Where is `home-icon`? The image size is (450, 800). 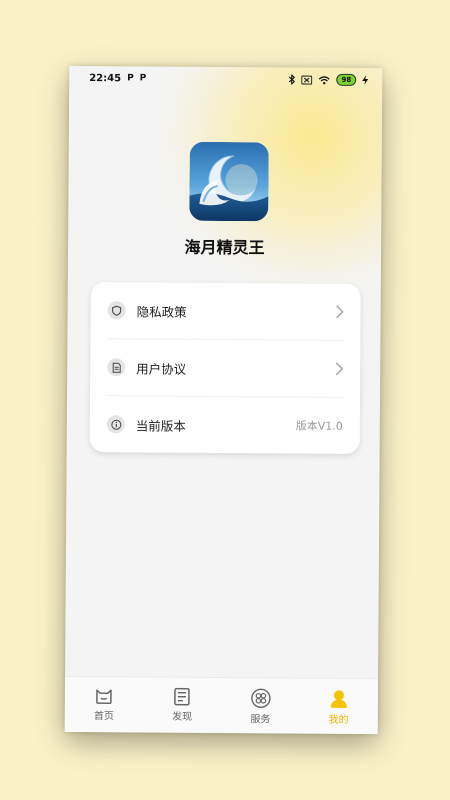 home-icon is located at coordinates (104, 696).